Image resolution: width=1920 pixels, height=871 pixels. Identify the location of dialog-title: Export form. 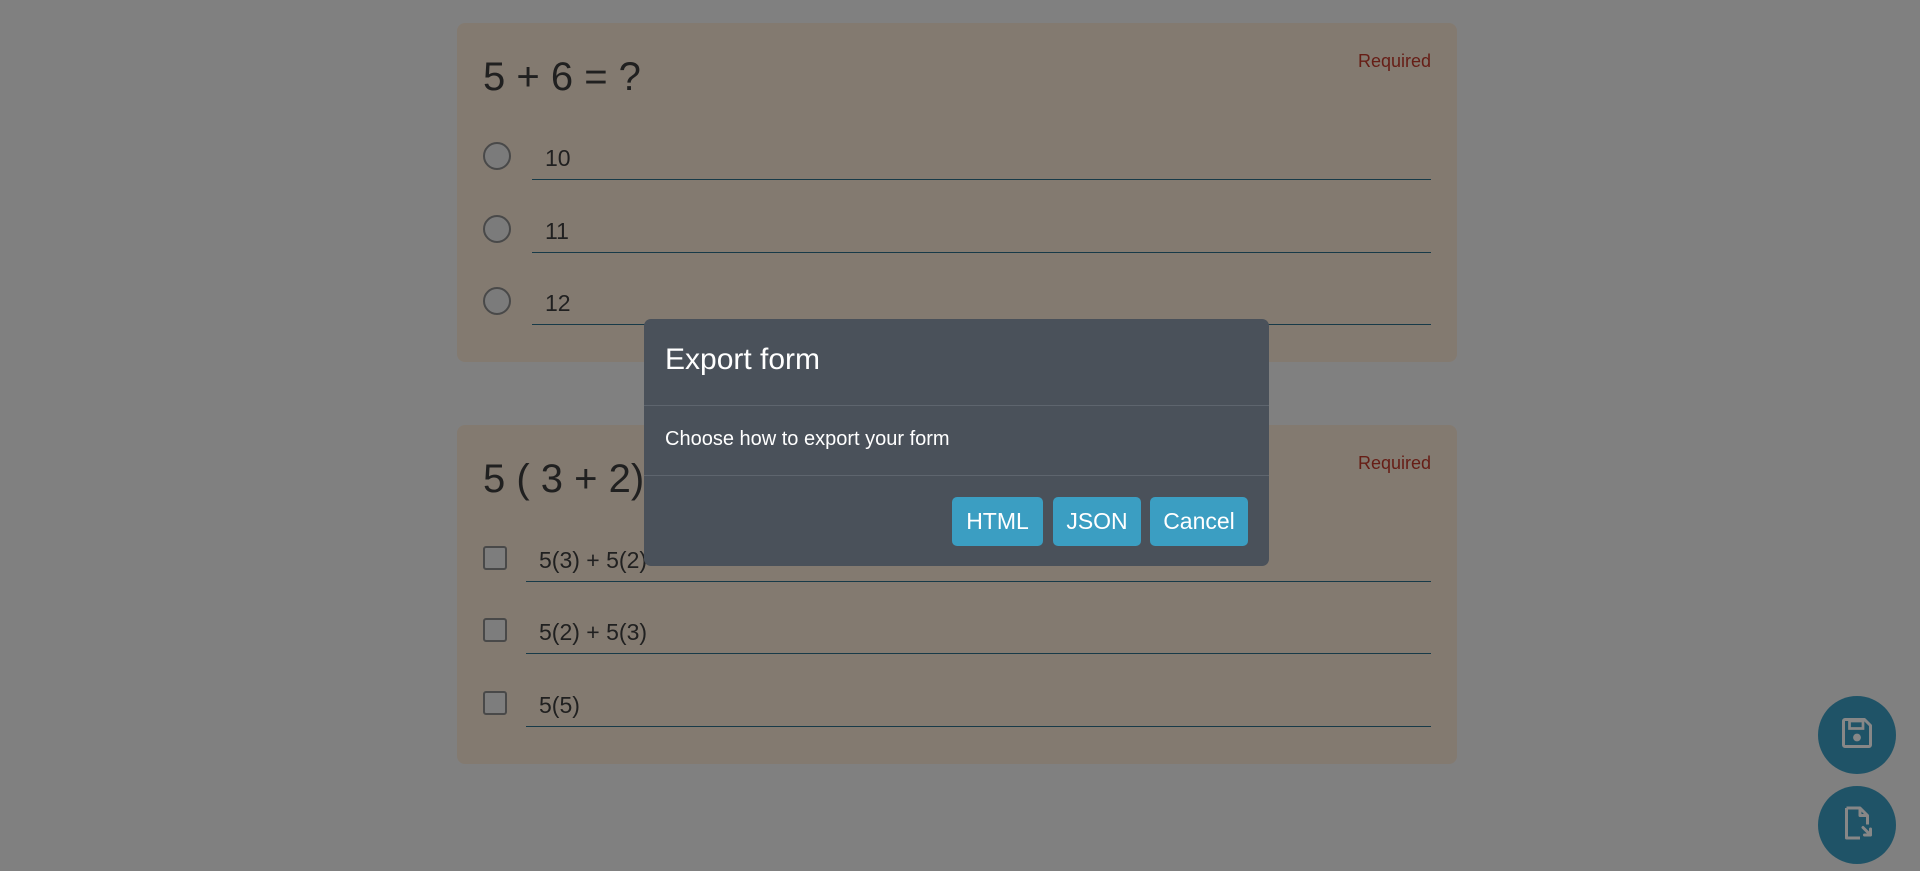
(743, 359).